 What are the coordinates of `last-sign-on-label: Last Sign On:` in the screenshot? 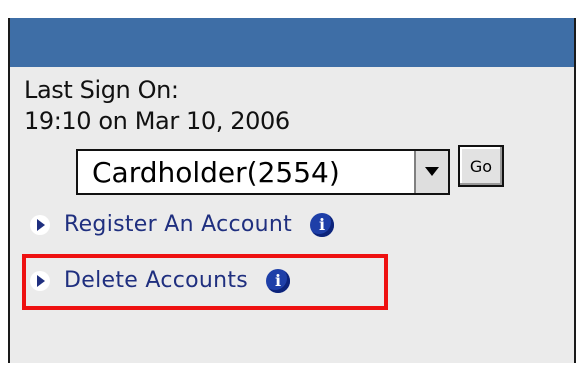 It's located at (101, 90).